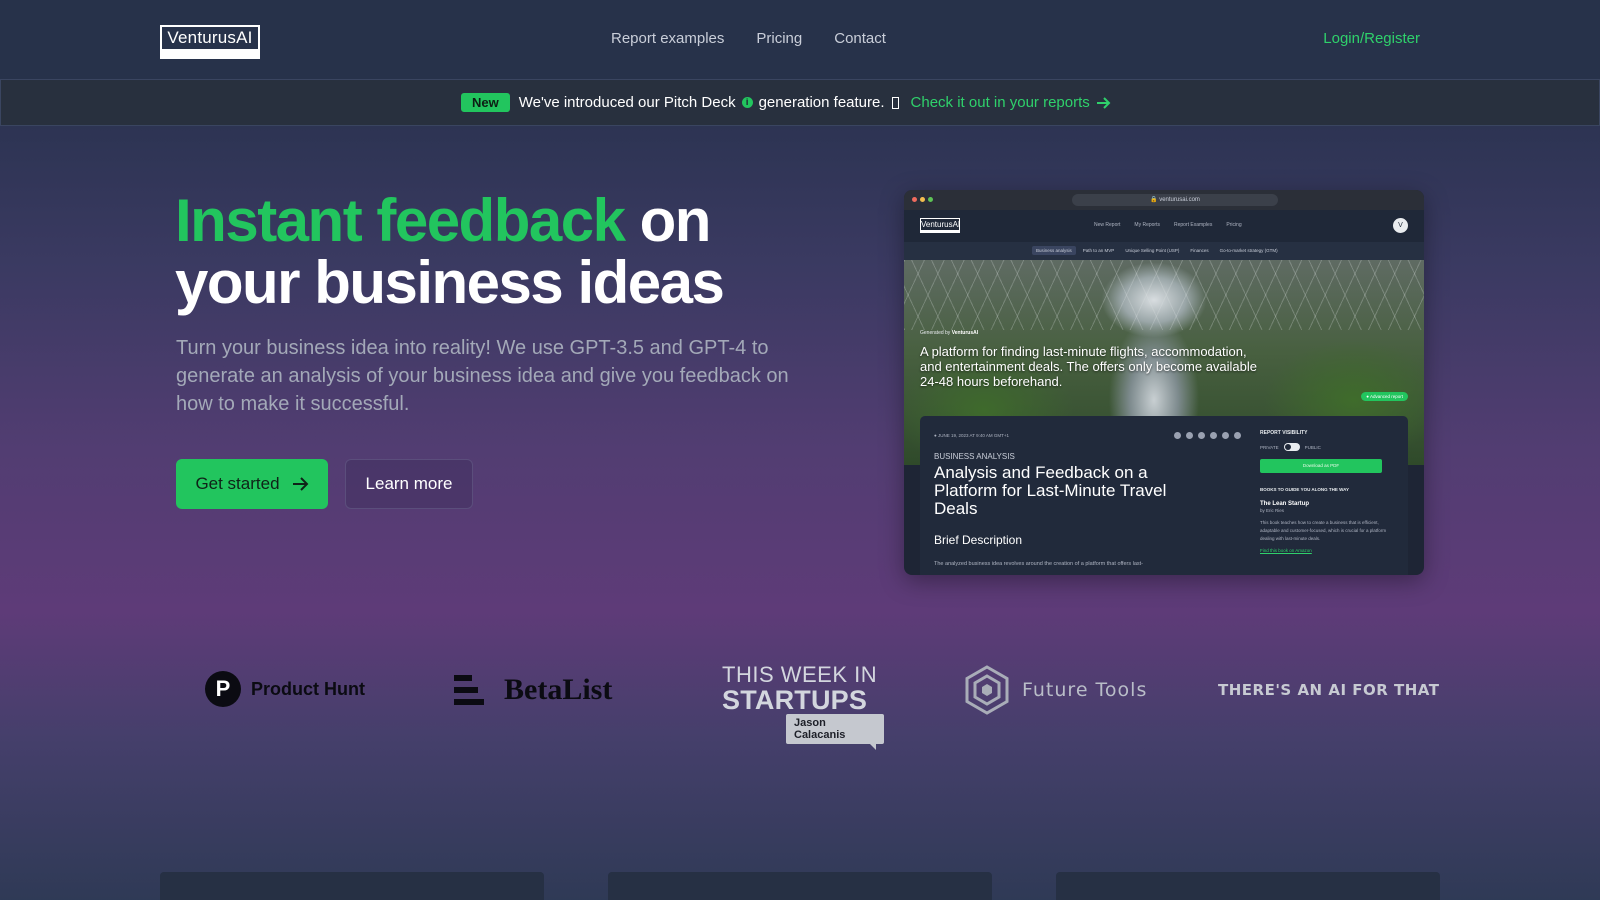  I want to click on preview-avatar: V, so click(1400, 225).